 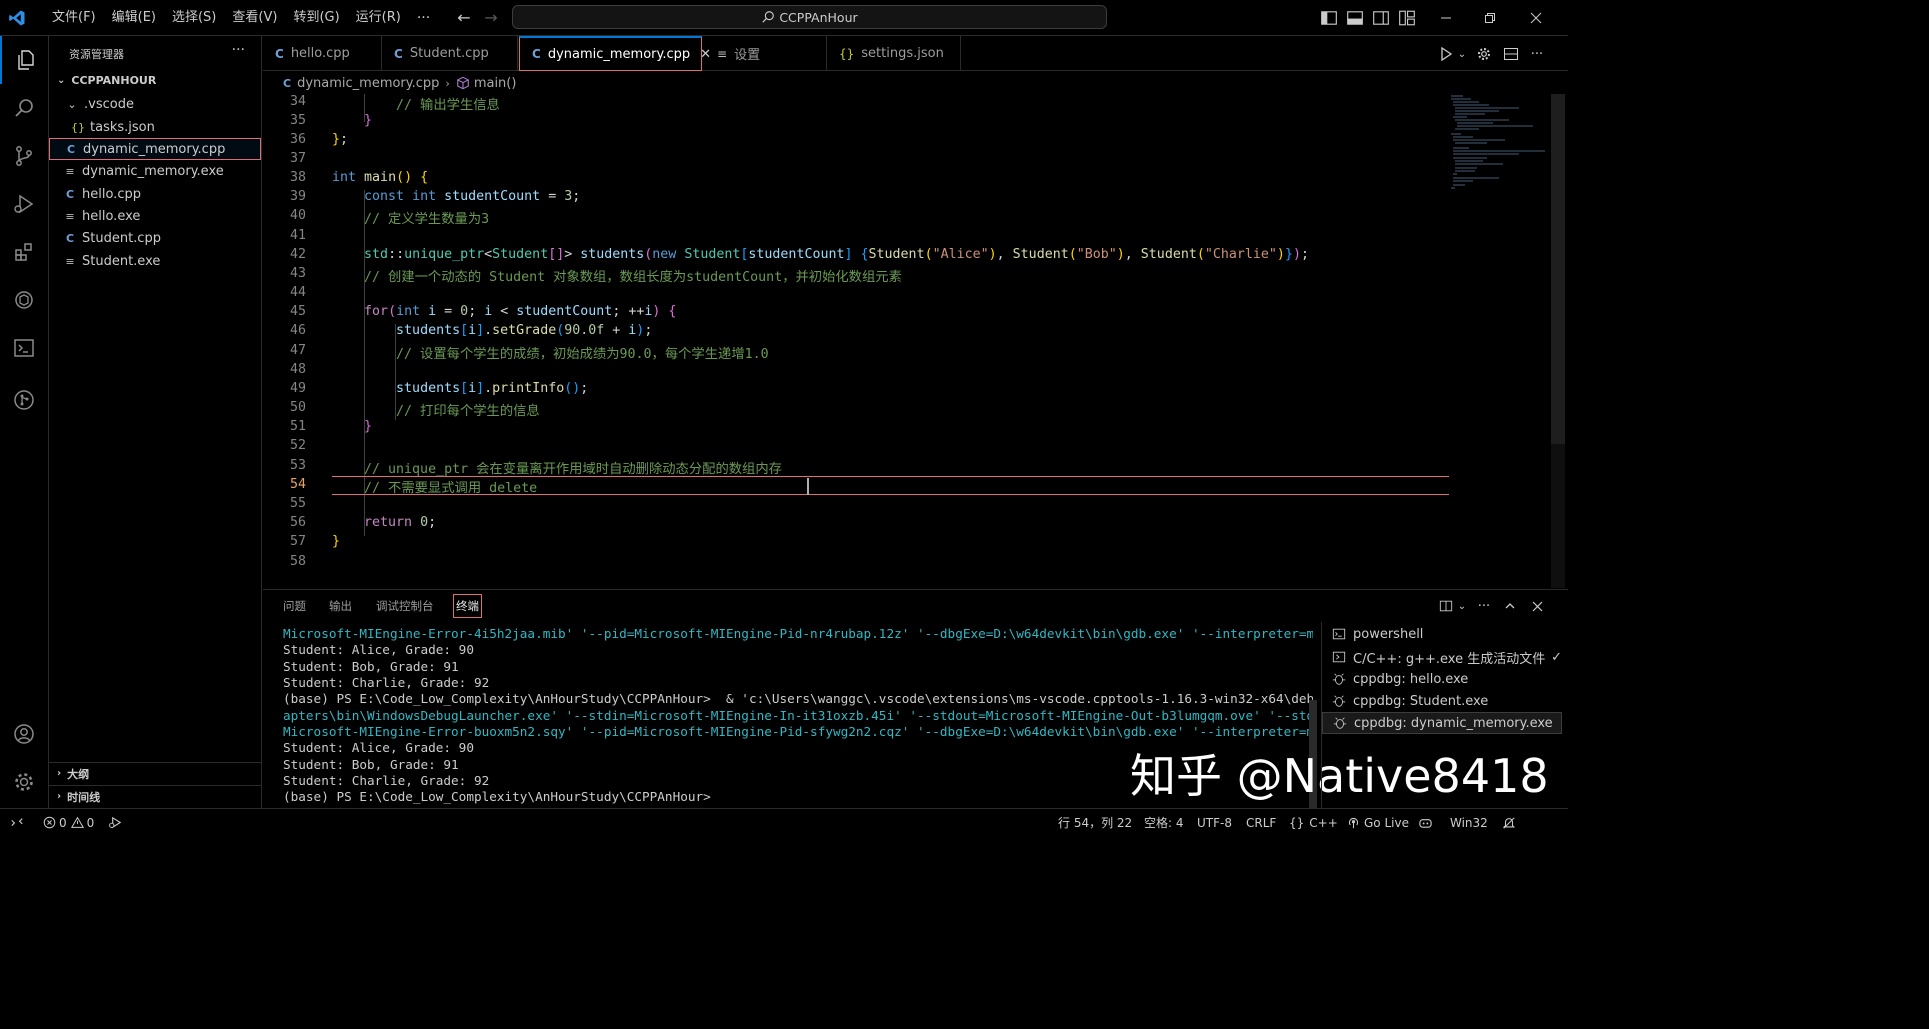 I want to click on tree-item-tasks-json: {} tasks.json, so click(x=155, y=127).